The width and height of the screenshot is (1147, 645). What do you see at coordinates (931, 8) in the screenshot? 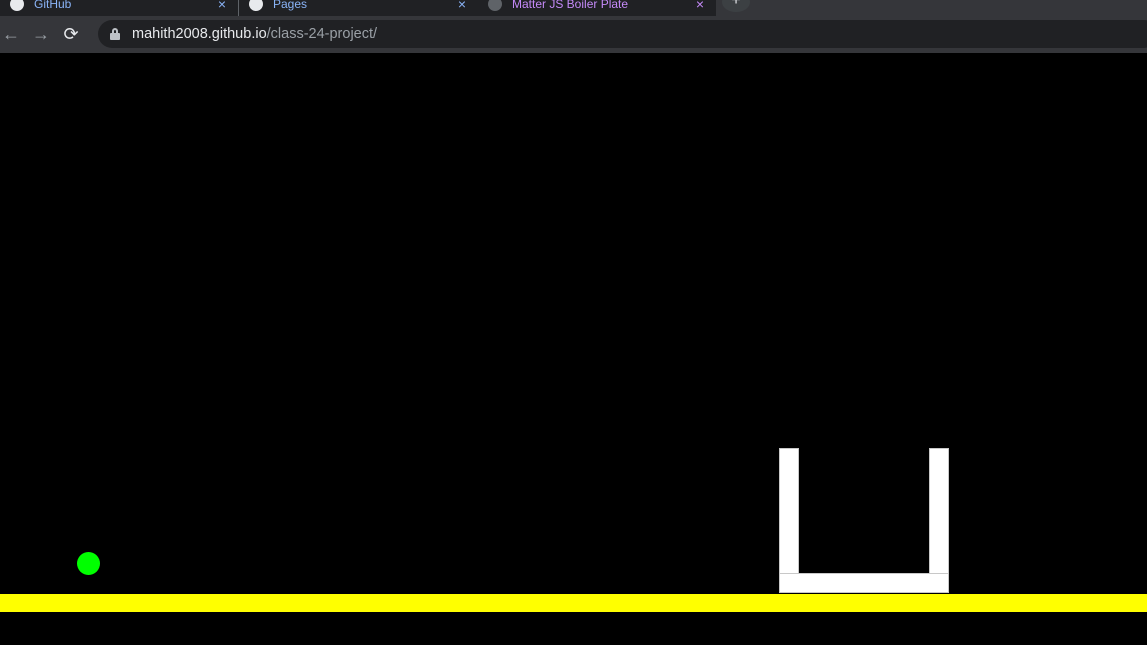
I see `tab-strip-empty-area` at bounding box center [931, 8].